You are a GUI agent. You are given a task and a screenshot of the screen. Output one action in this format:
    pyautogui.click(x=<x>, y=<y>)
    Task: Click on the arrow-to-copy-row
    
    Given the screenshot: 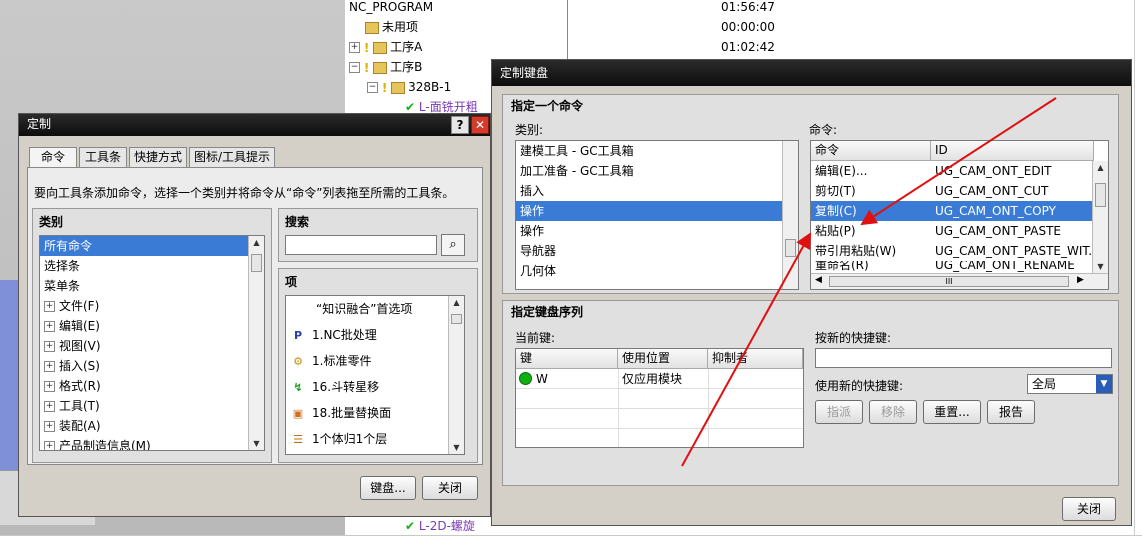 What is the action you would take?
    pyautogui.click(x=746, y=349)
    